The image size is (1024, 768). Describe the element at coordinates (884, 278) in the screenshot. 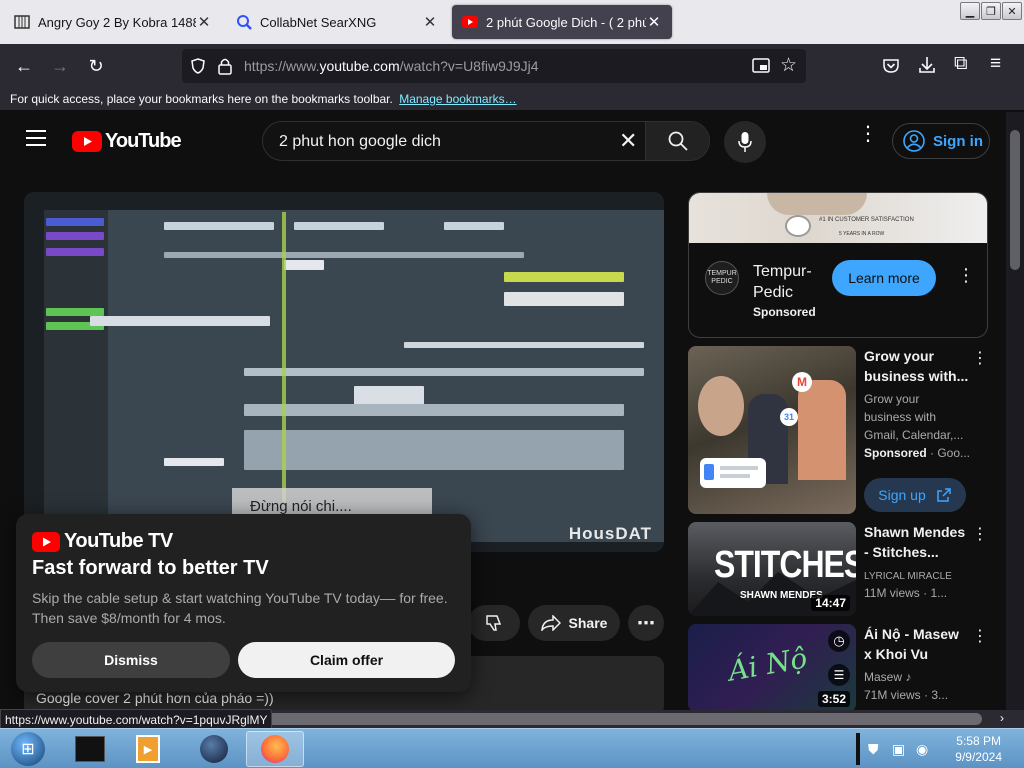

I see `learn-more-button: Learn more` at that location.